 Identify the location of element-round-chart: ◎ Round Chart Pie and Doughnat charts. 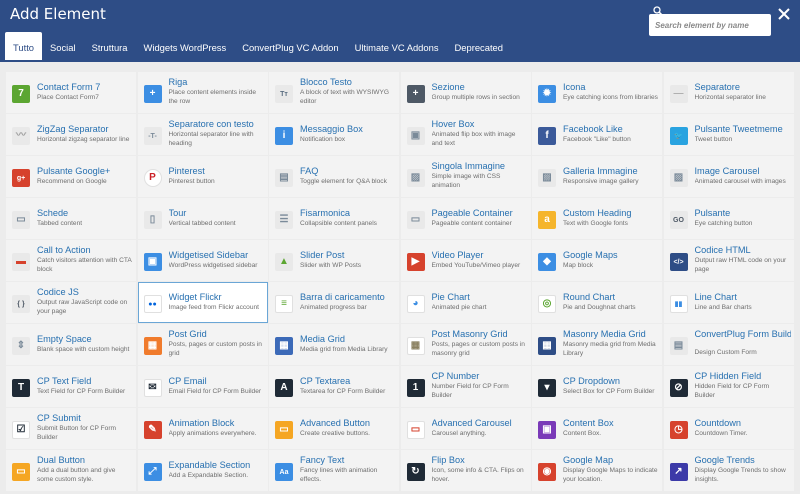
(597, 302).